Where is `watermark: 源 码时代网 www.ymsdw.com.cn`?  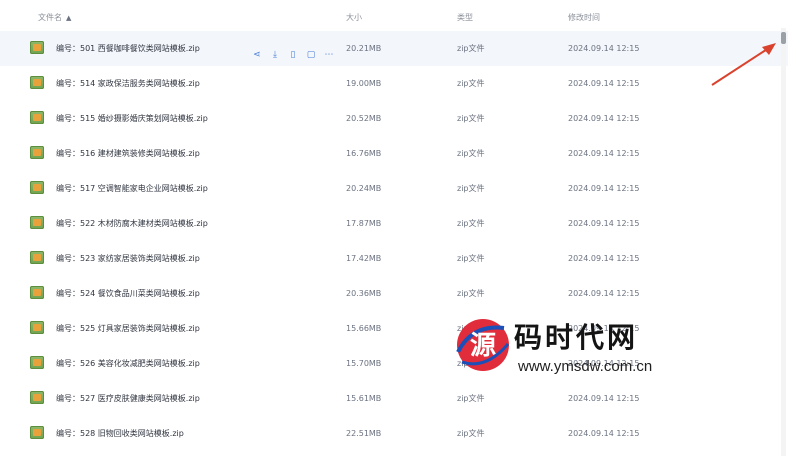 watermark: 源 码时代网 www.ymsdw.com.cn is located at coordinates (577, 349).